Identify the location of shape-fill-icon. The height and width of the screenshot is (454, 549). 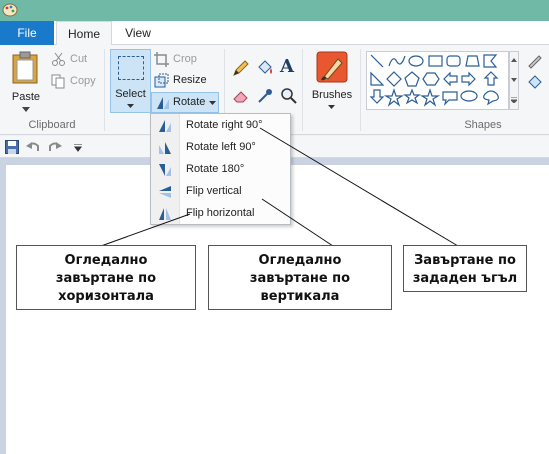
(535, 82).